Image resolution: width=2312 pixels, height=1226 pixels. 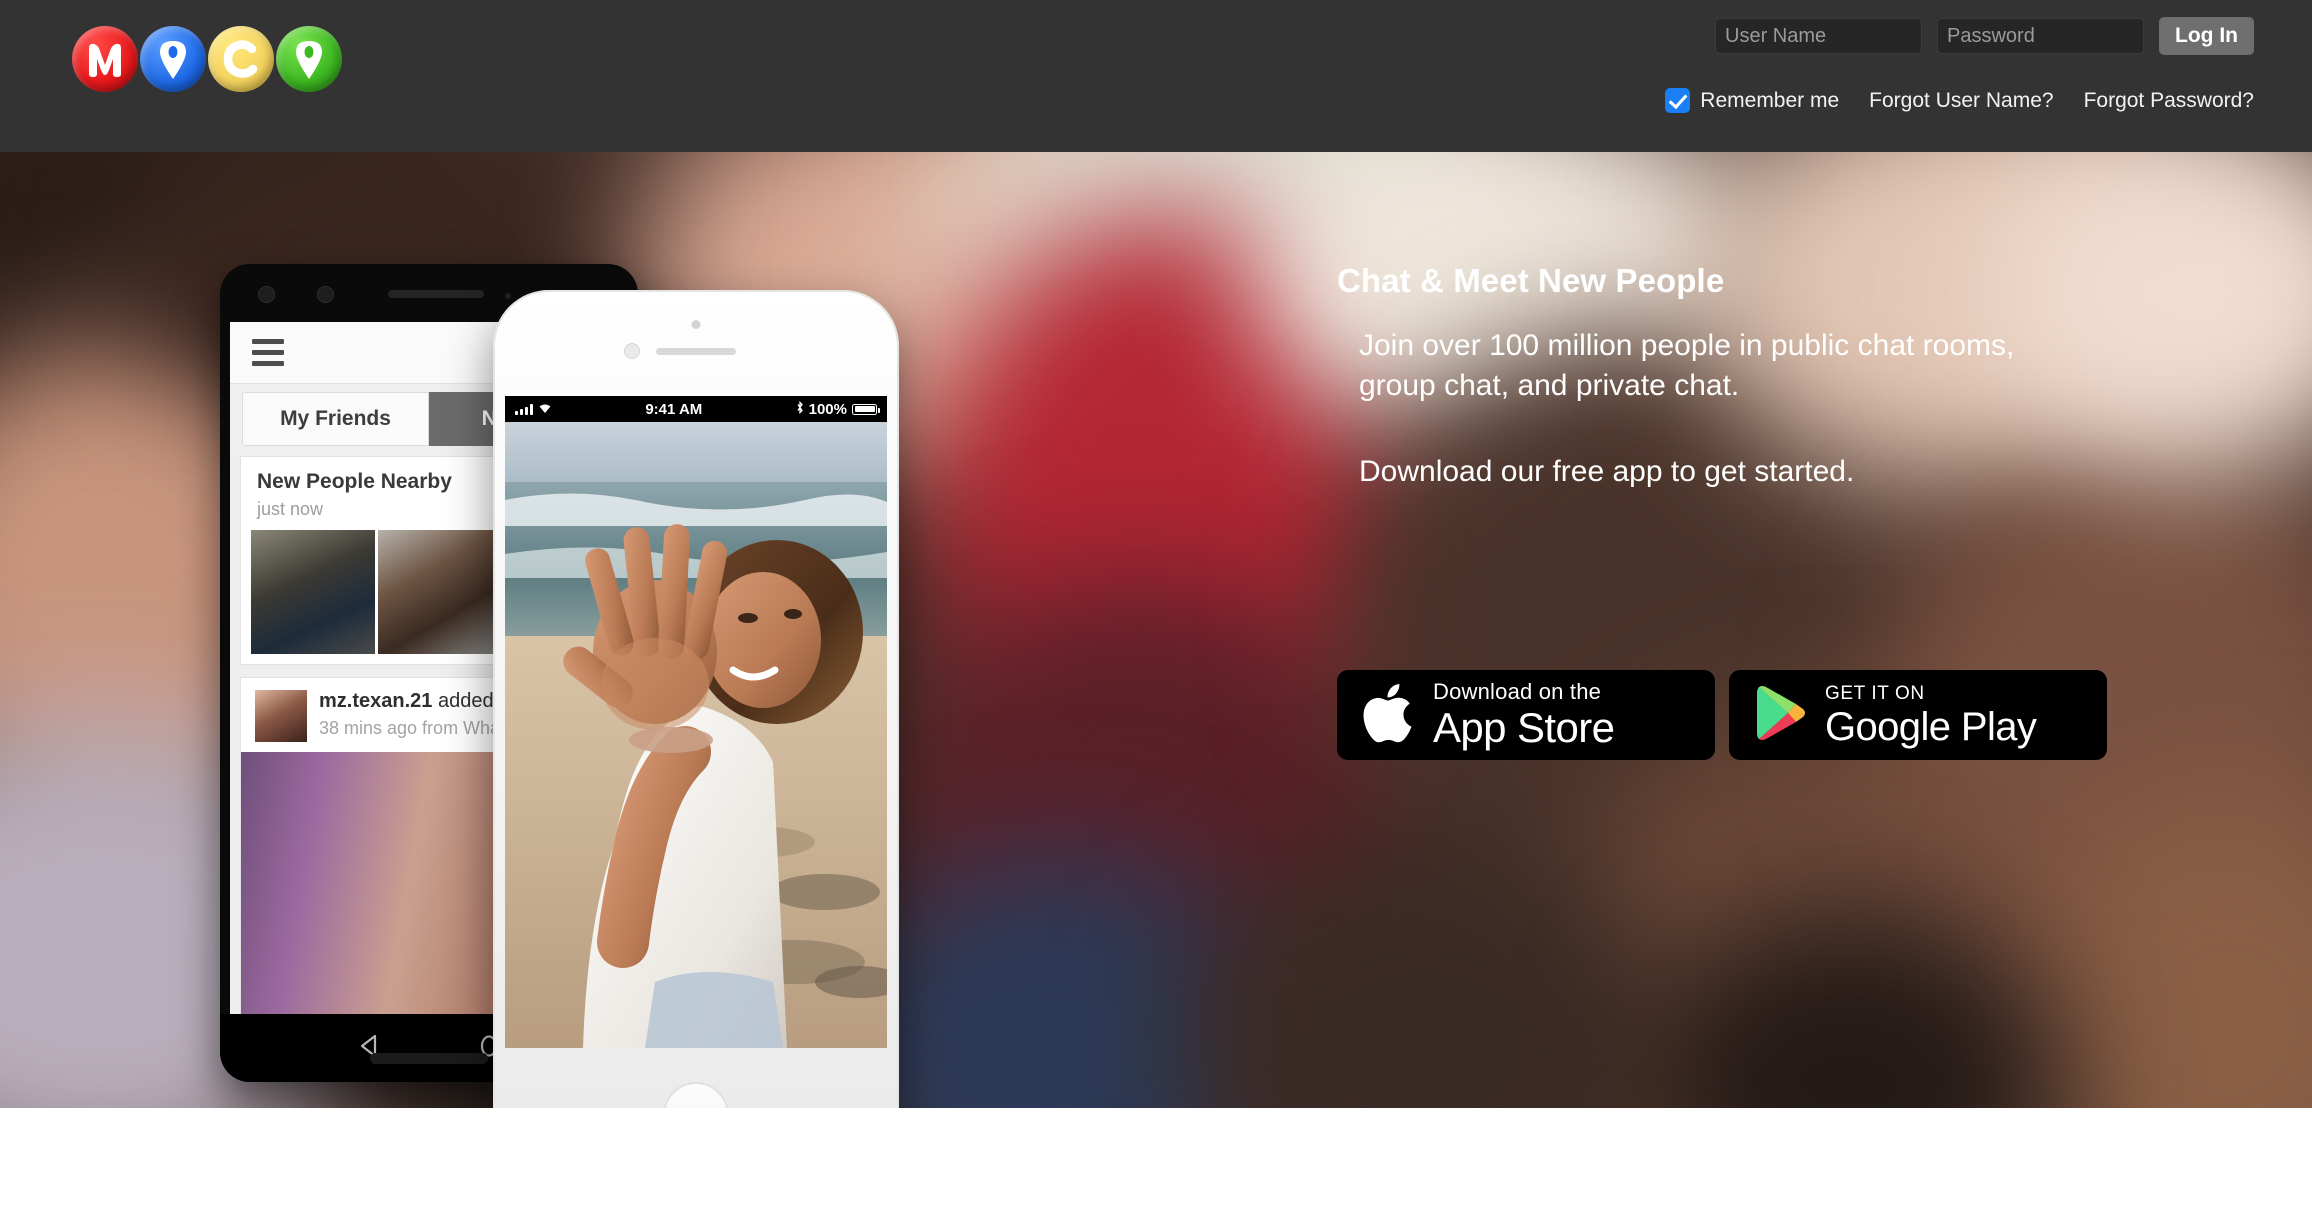 I want to click on iphone-power-button, so click(x=898, y=539).